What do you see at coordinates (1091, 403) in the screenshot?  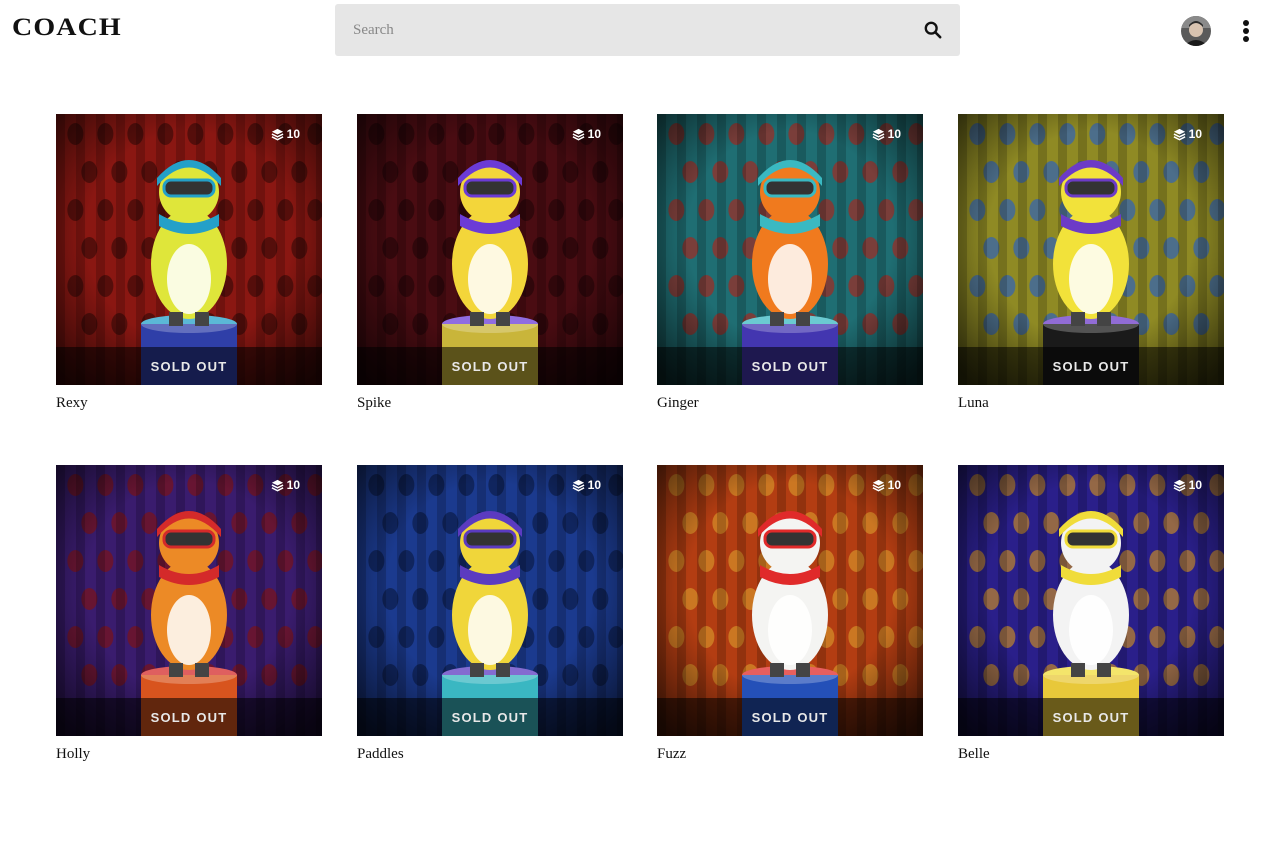 I see `nft-name: Luna` at bounding box center [1091, 403].